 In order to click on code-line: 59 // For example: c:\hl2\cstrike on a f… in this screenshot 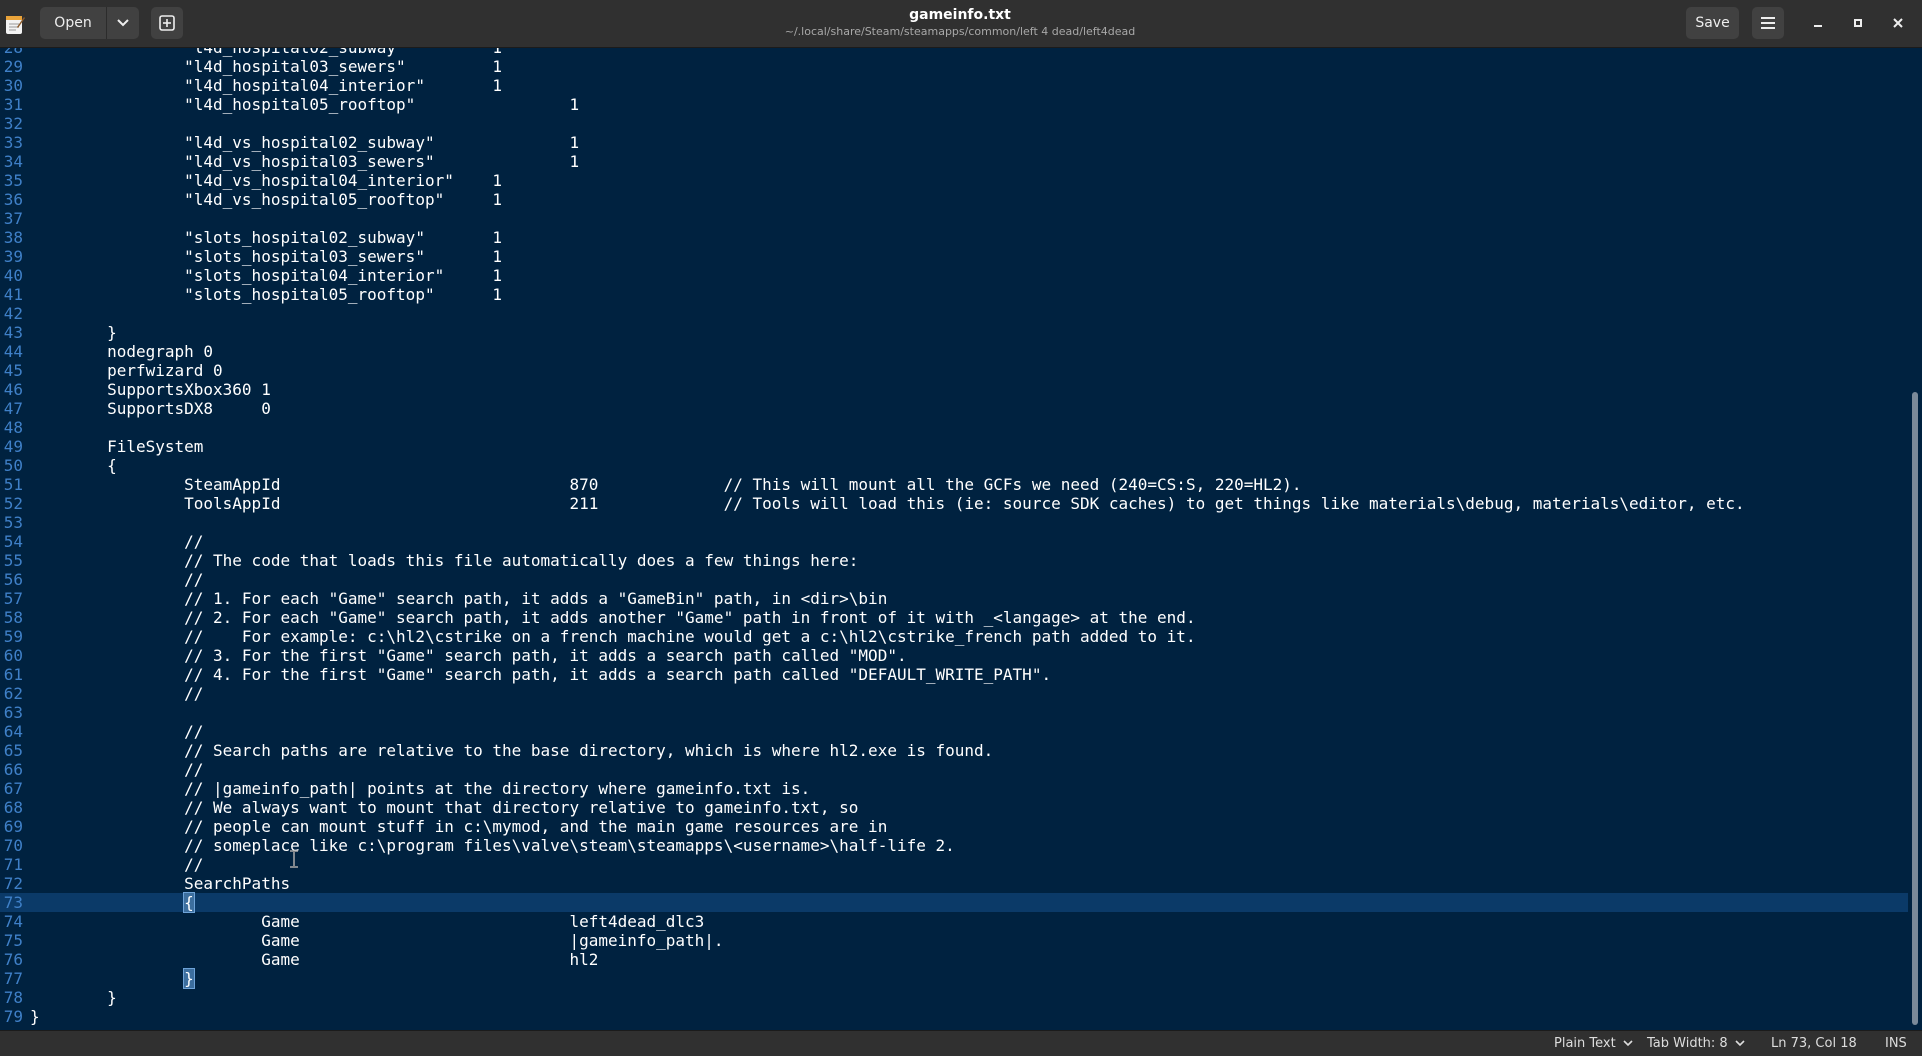, I will do `click(954, 636)`.